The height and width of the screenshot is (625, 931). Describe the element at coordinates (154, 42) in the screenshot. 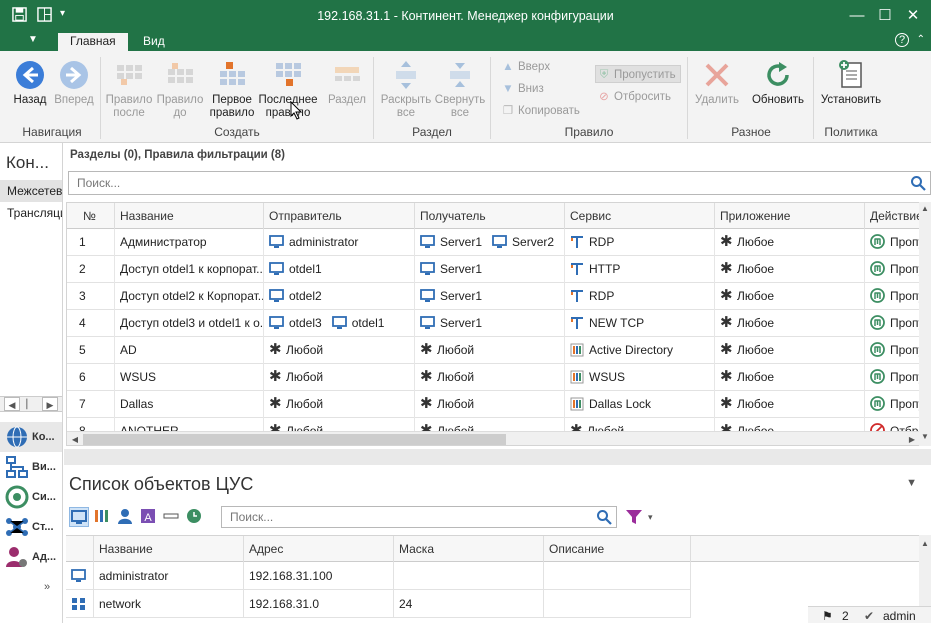

I see `tab-view: Вид` at that location.